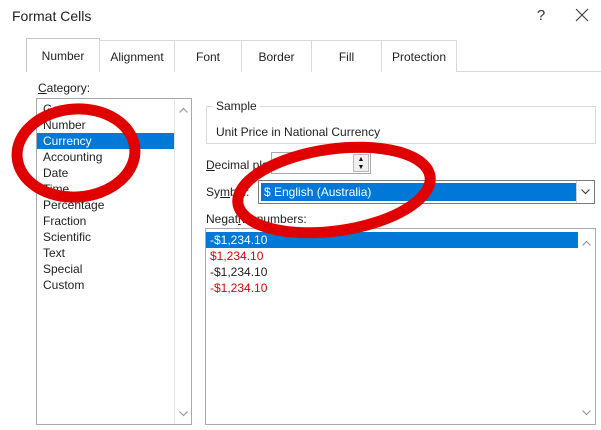 The width and height of the screenshot is (601, 430). What do you see at coordinates (279, 163) in the screenshot?
I see `decimal-places-value: 2` at bounding box center [279, 163].